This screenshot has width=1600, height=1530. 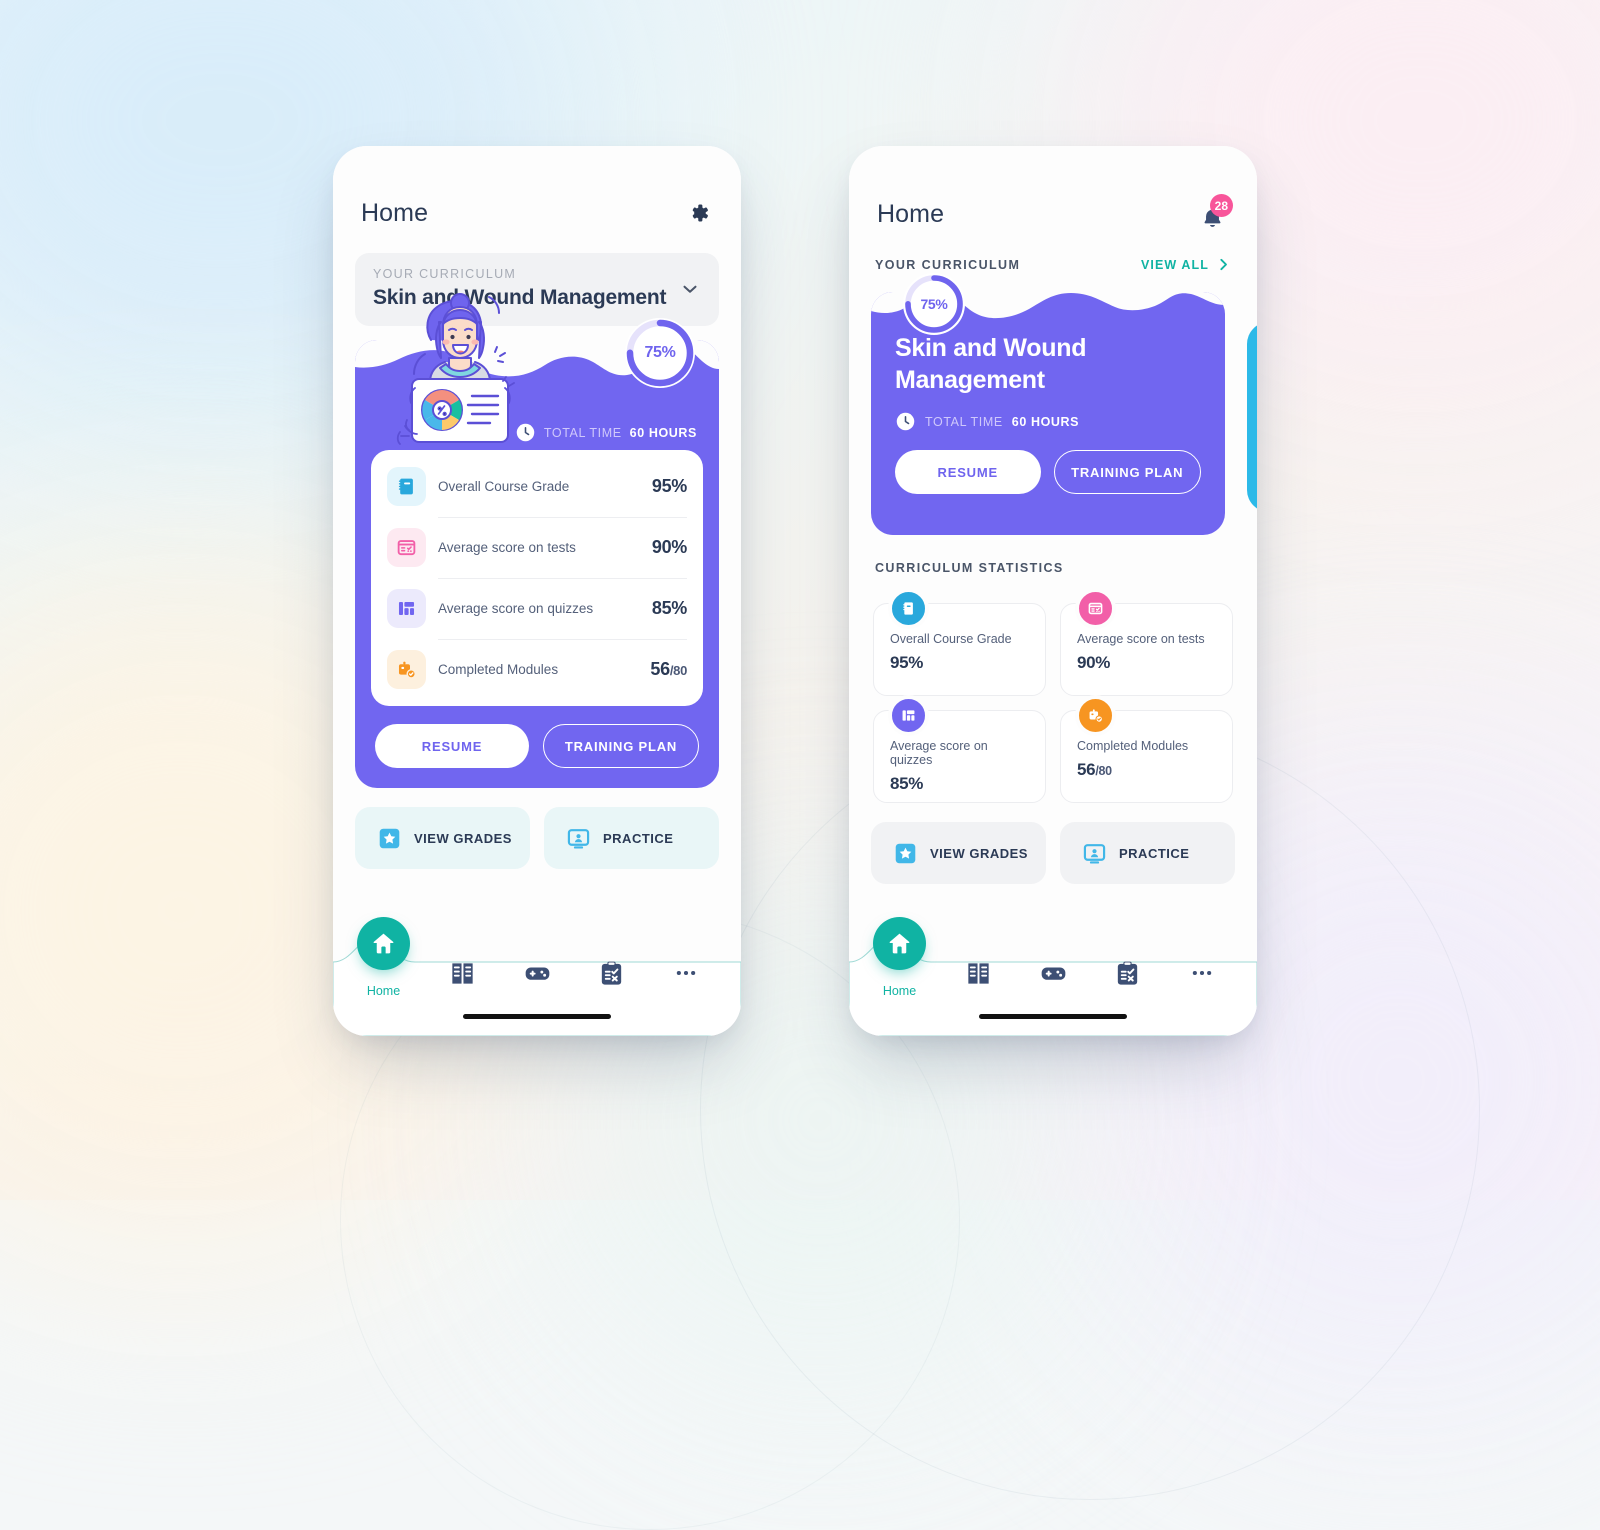 I want to click on stat-row: Overall Course Grade 95%, so click(x=537, y=486).